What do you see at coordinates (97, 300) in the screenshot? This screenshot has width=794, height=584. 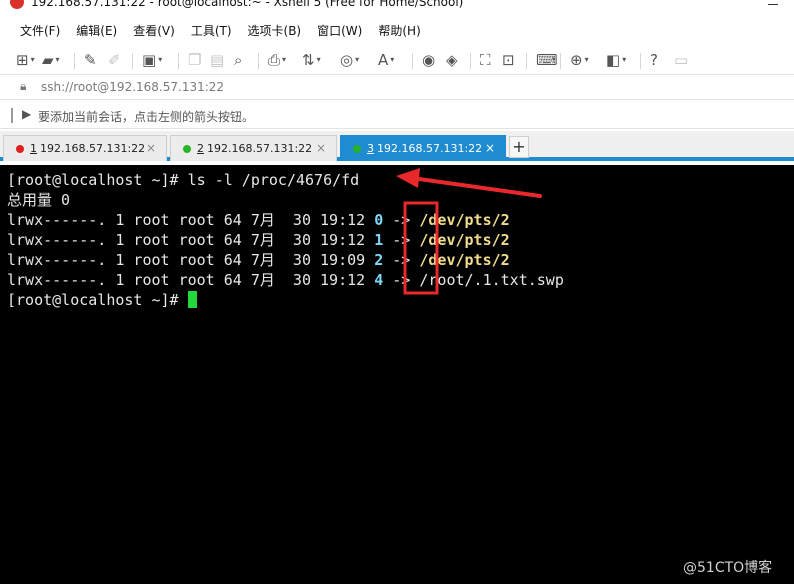 I see `prompt-text: [root@localhost ~]#` at bounding box center [97, 300].